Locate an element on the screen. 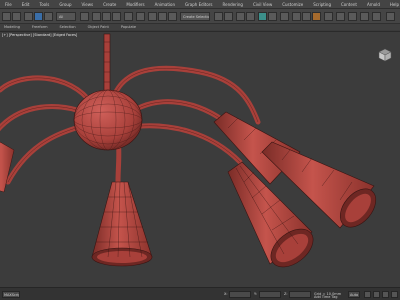 The height and width of the screenshot is (300, 400). x-coord-field is located at coordinates (240, 294).